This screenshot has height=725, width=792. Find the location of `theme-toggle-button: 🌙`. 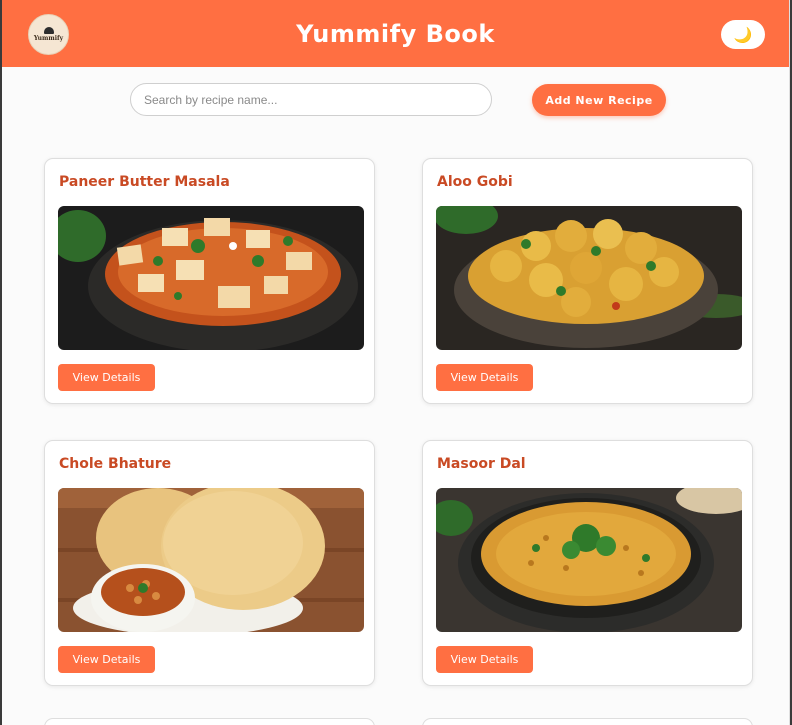

theme-toggle-button: 🌙 is located at coordinates (743, 34).